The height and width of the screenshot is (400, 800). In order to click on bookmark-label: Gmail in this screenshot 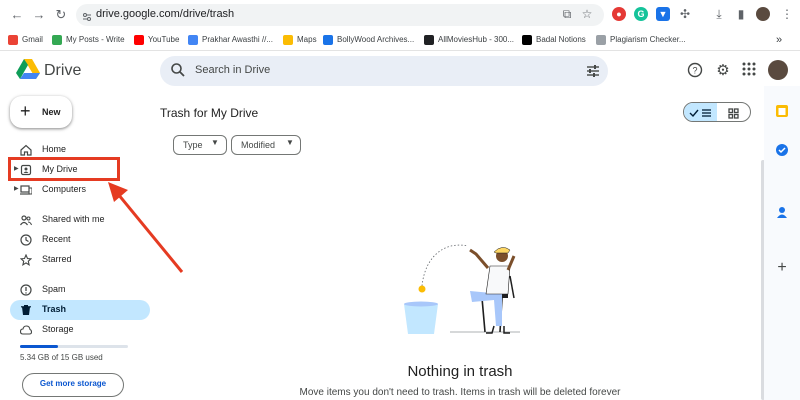, I will do `click(32, 39)`.